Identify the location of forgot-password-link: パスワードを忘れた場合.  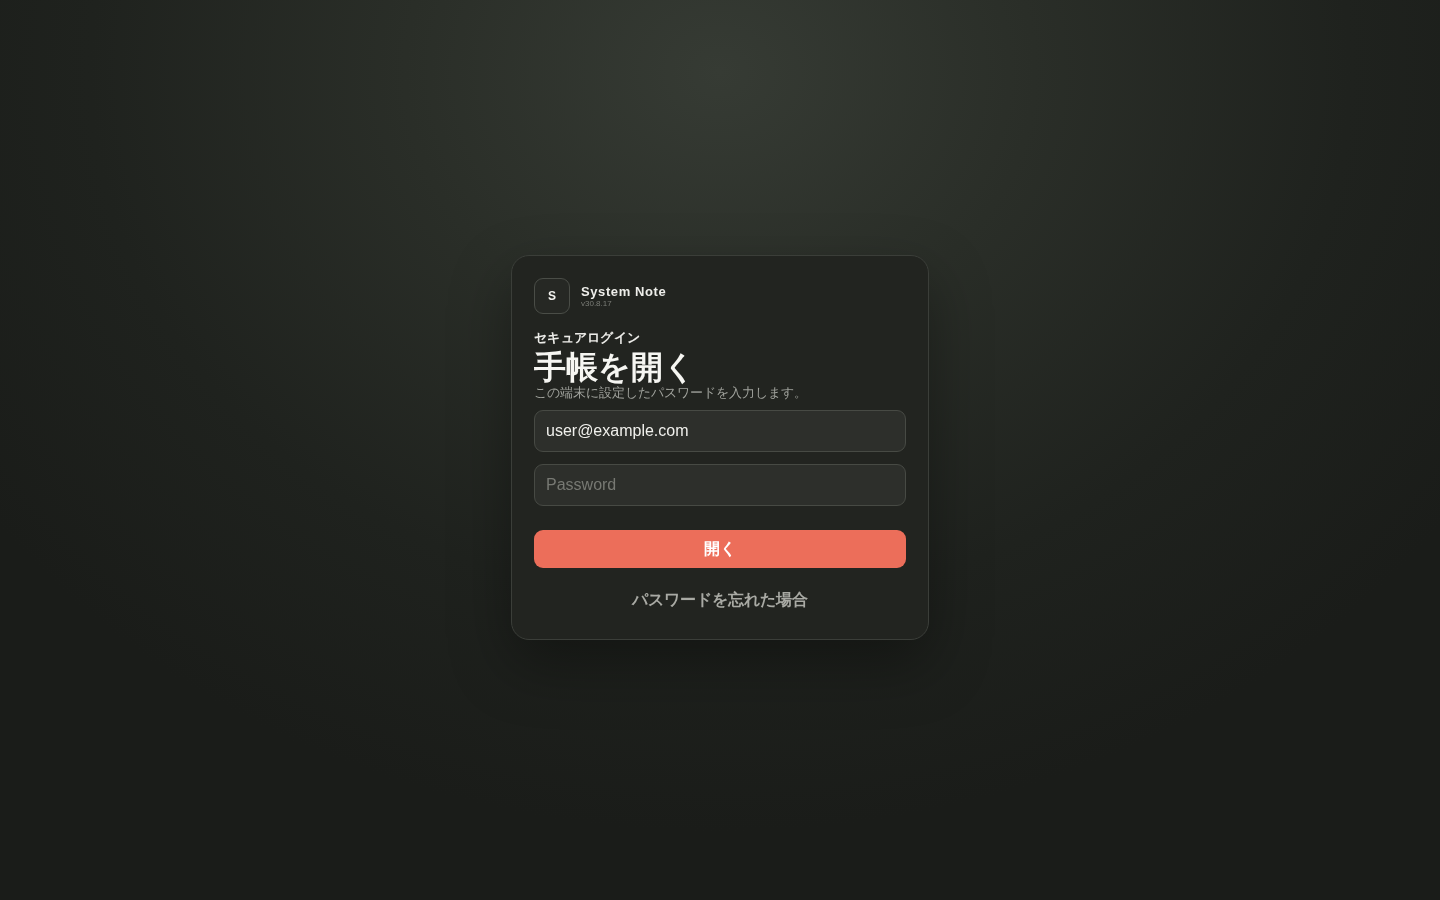
(720, 600).